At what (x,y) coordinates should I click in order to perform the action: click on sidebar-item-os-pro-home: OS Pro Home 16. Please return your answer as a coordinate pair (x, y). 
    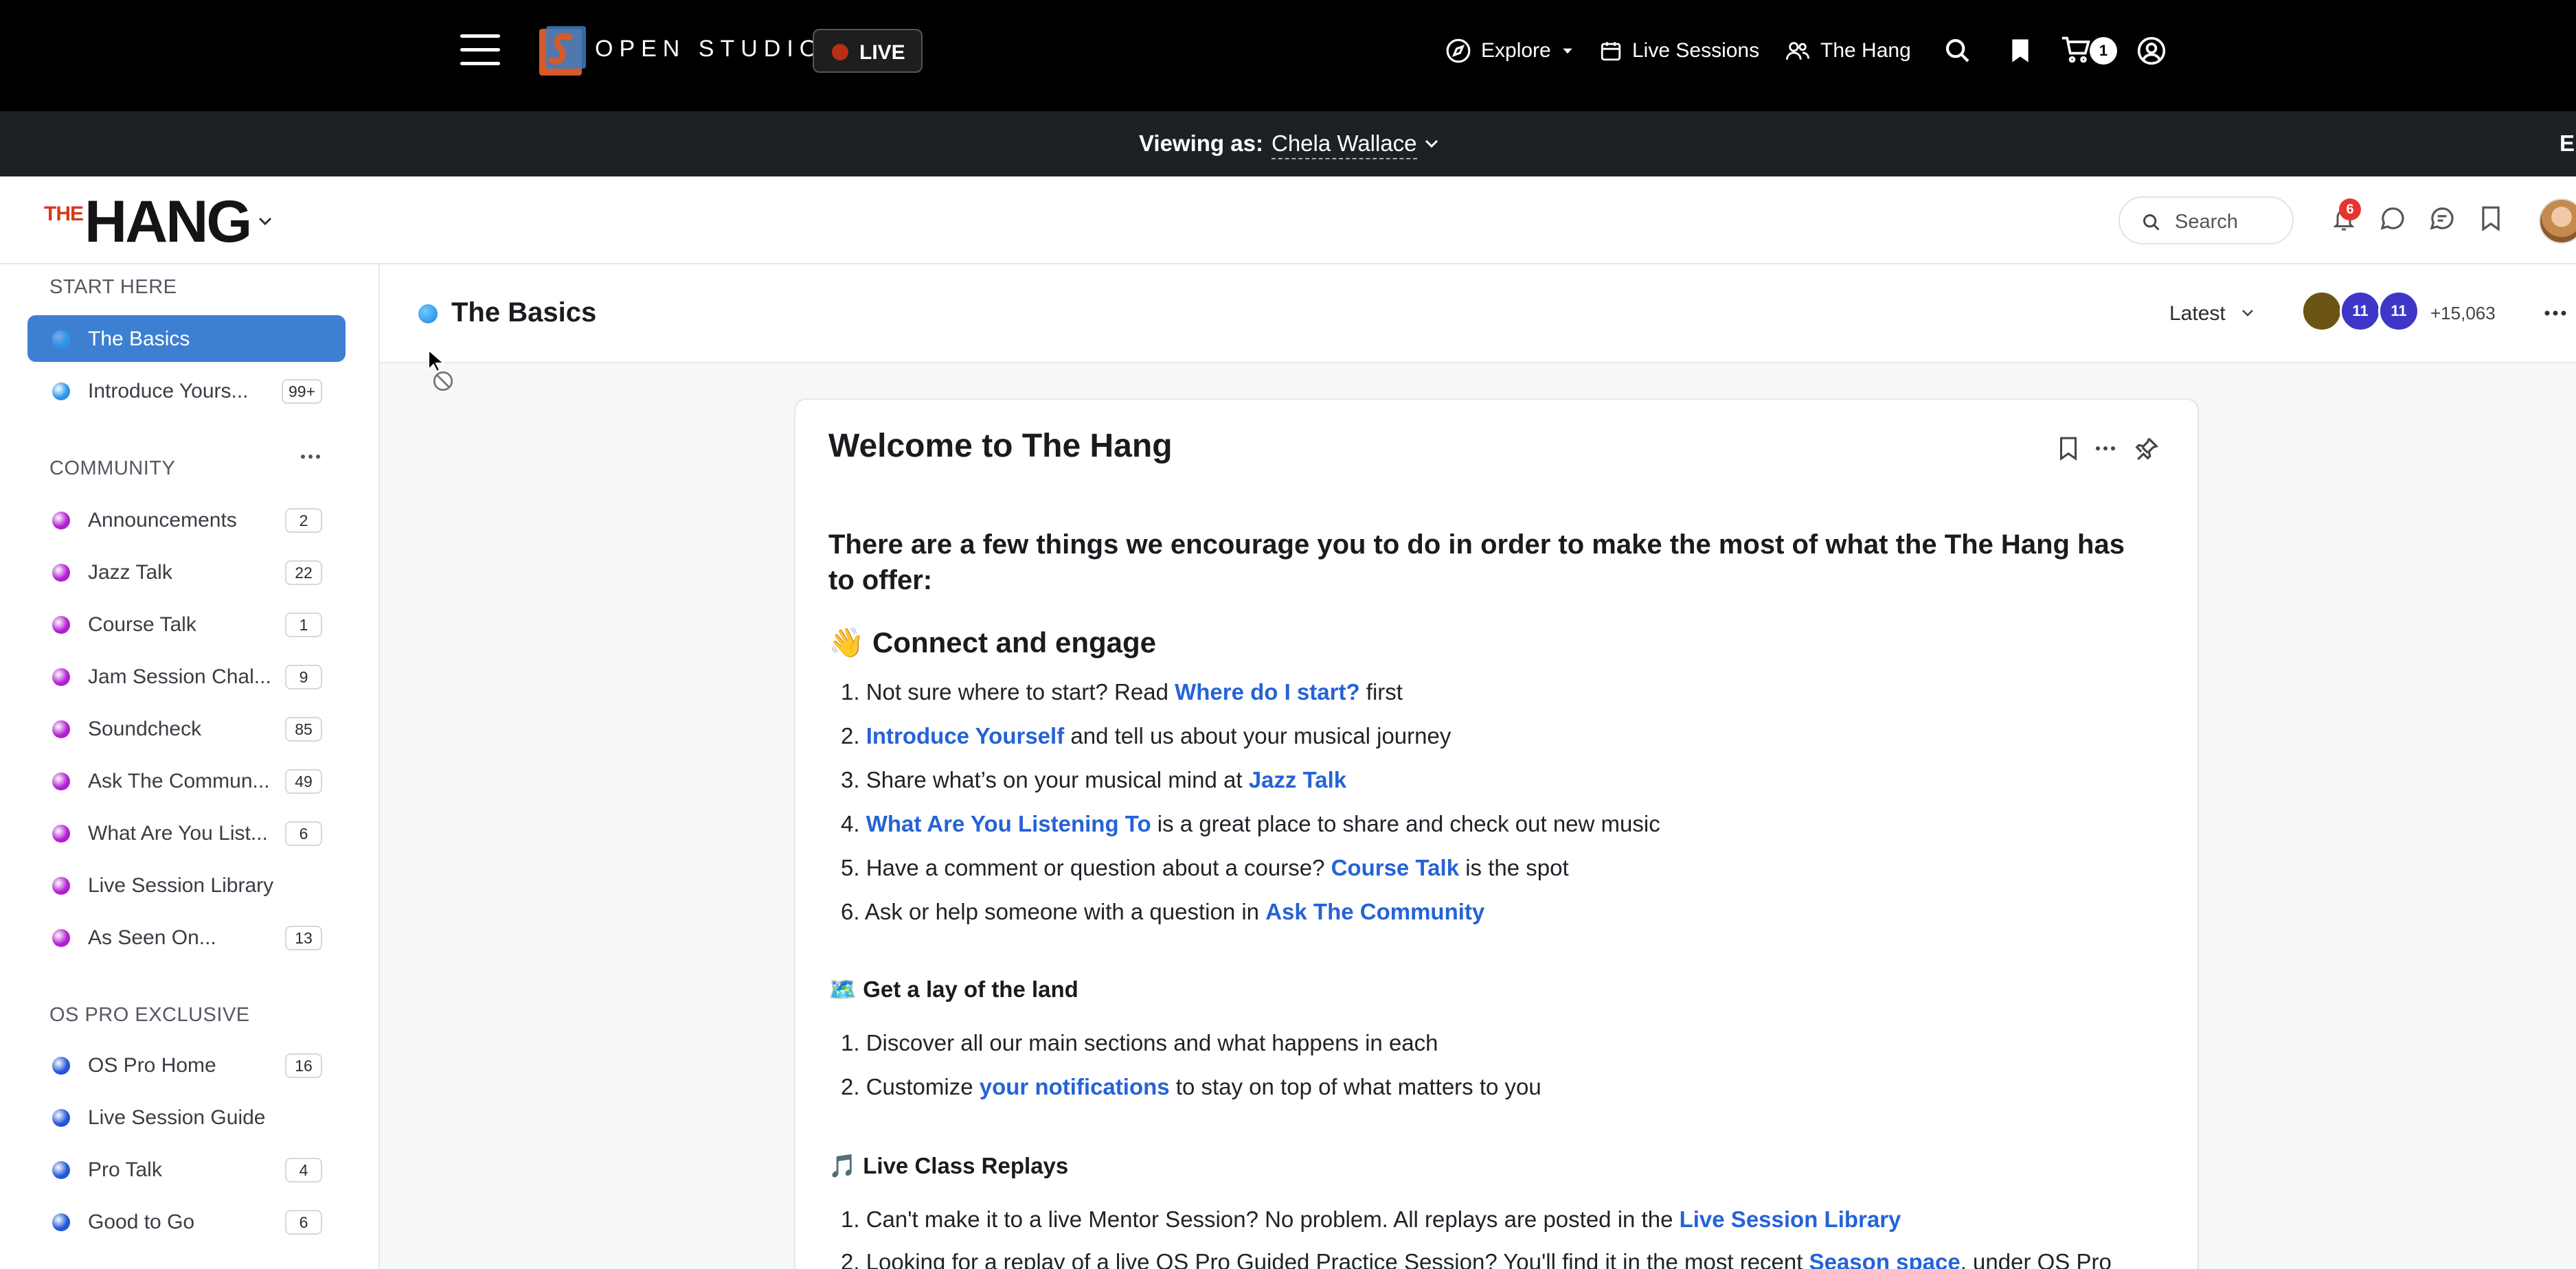
    Looking at the image, I should click on (186, 1065).